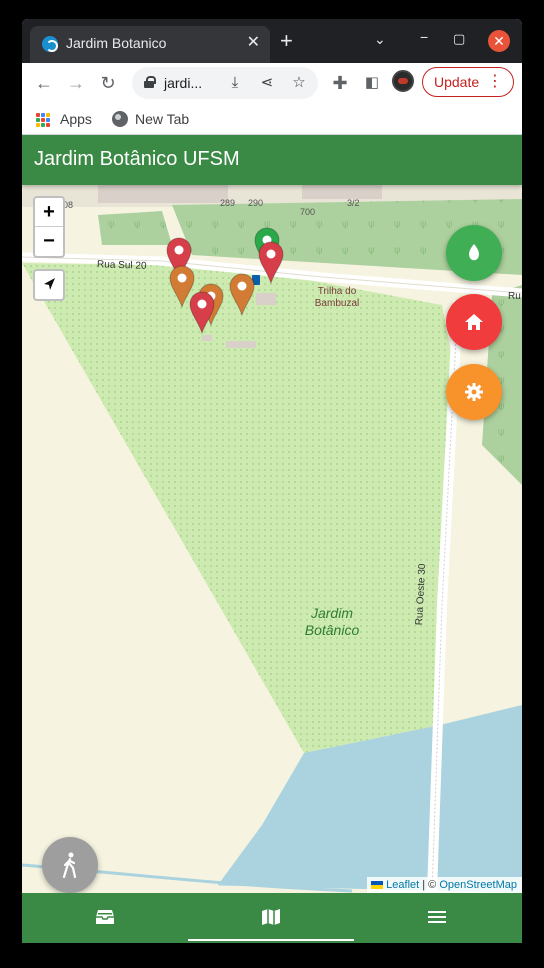 This screenshot has width=544, height=968. What do you see at coordinates (49, 212) in the screenshot?
I see `zoom-in-button: +` at bounding box center [49, 212].